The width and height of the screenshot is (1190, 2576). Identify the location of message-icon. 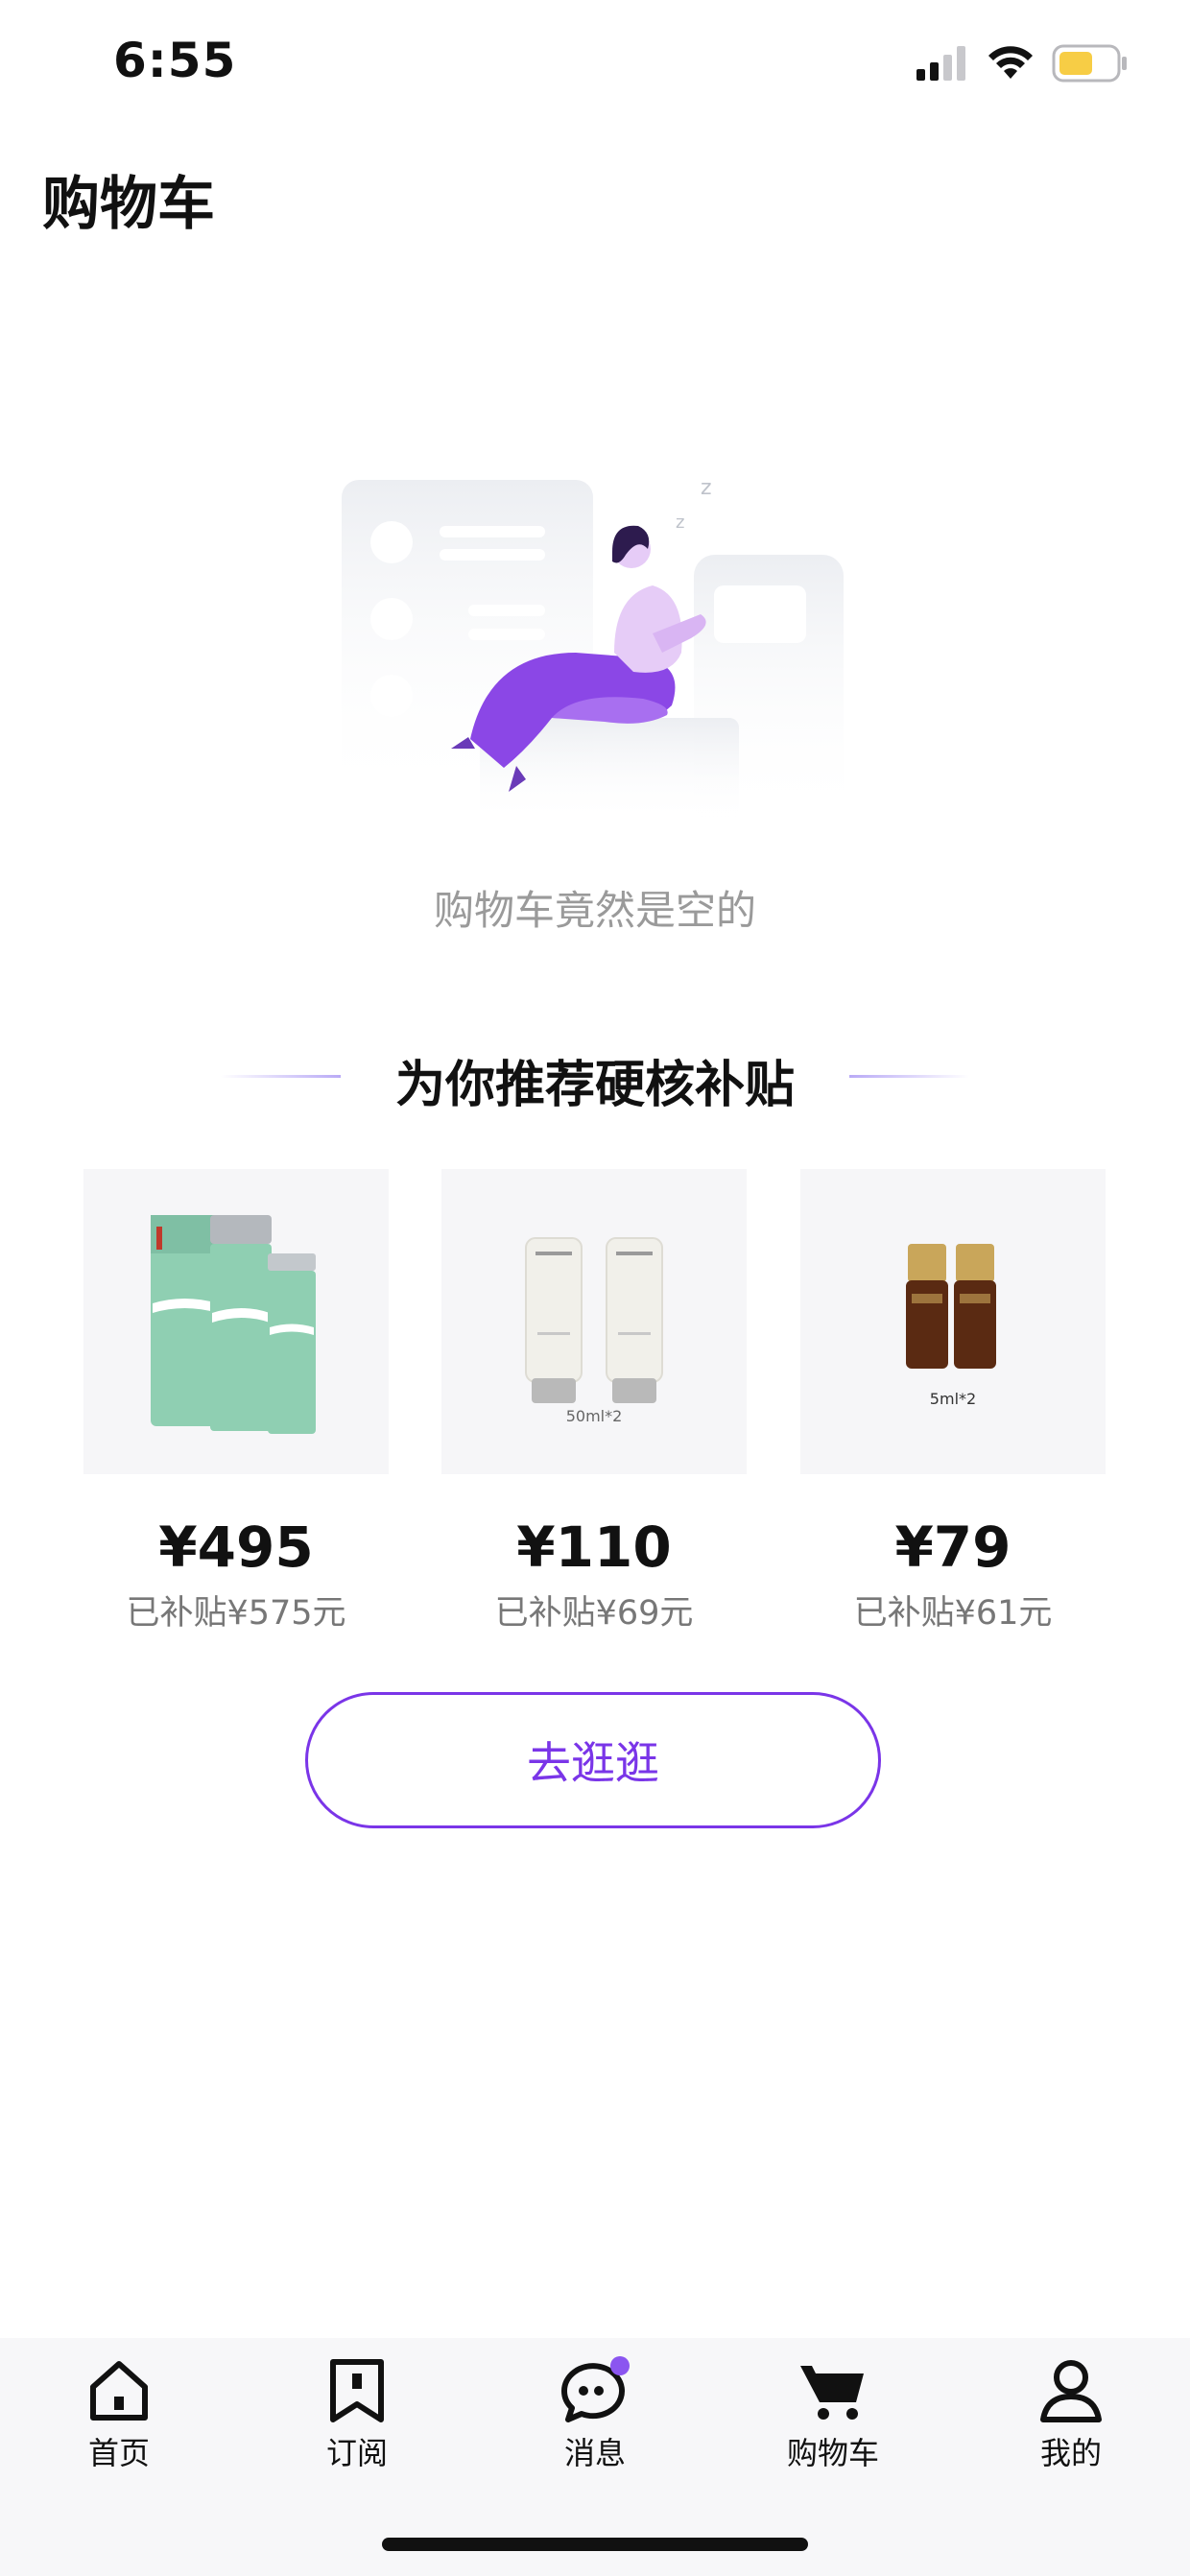
(596, 2389).